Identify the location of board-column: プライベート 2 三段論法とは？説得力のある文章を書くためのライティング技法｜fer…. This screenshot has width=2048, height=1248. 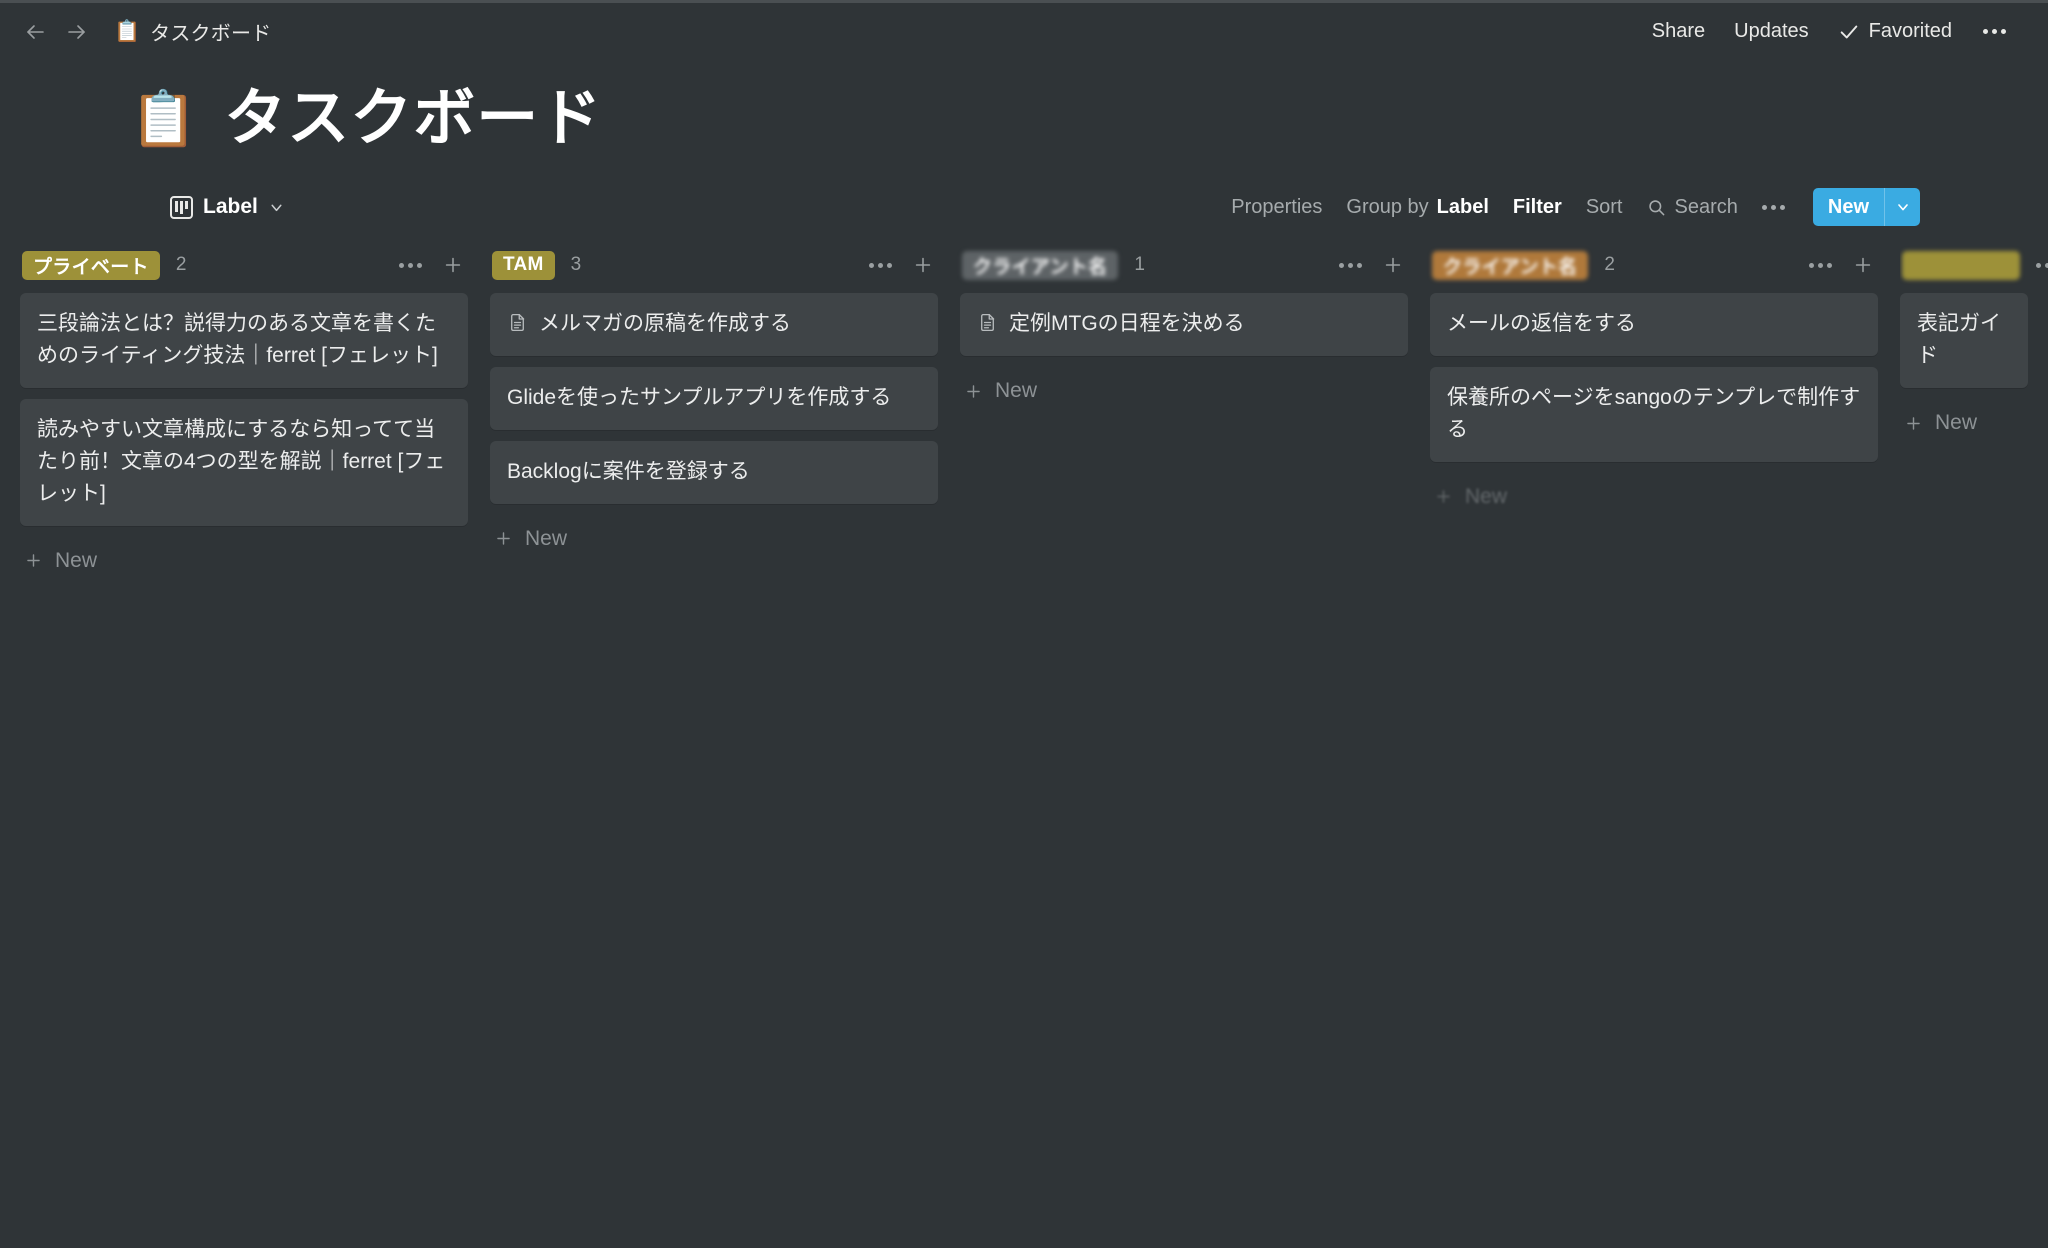
(255, 414).